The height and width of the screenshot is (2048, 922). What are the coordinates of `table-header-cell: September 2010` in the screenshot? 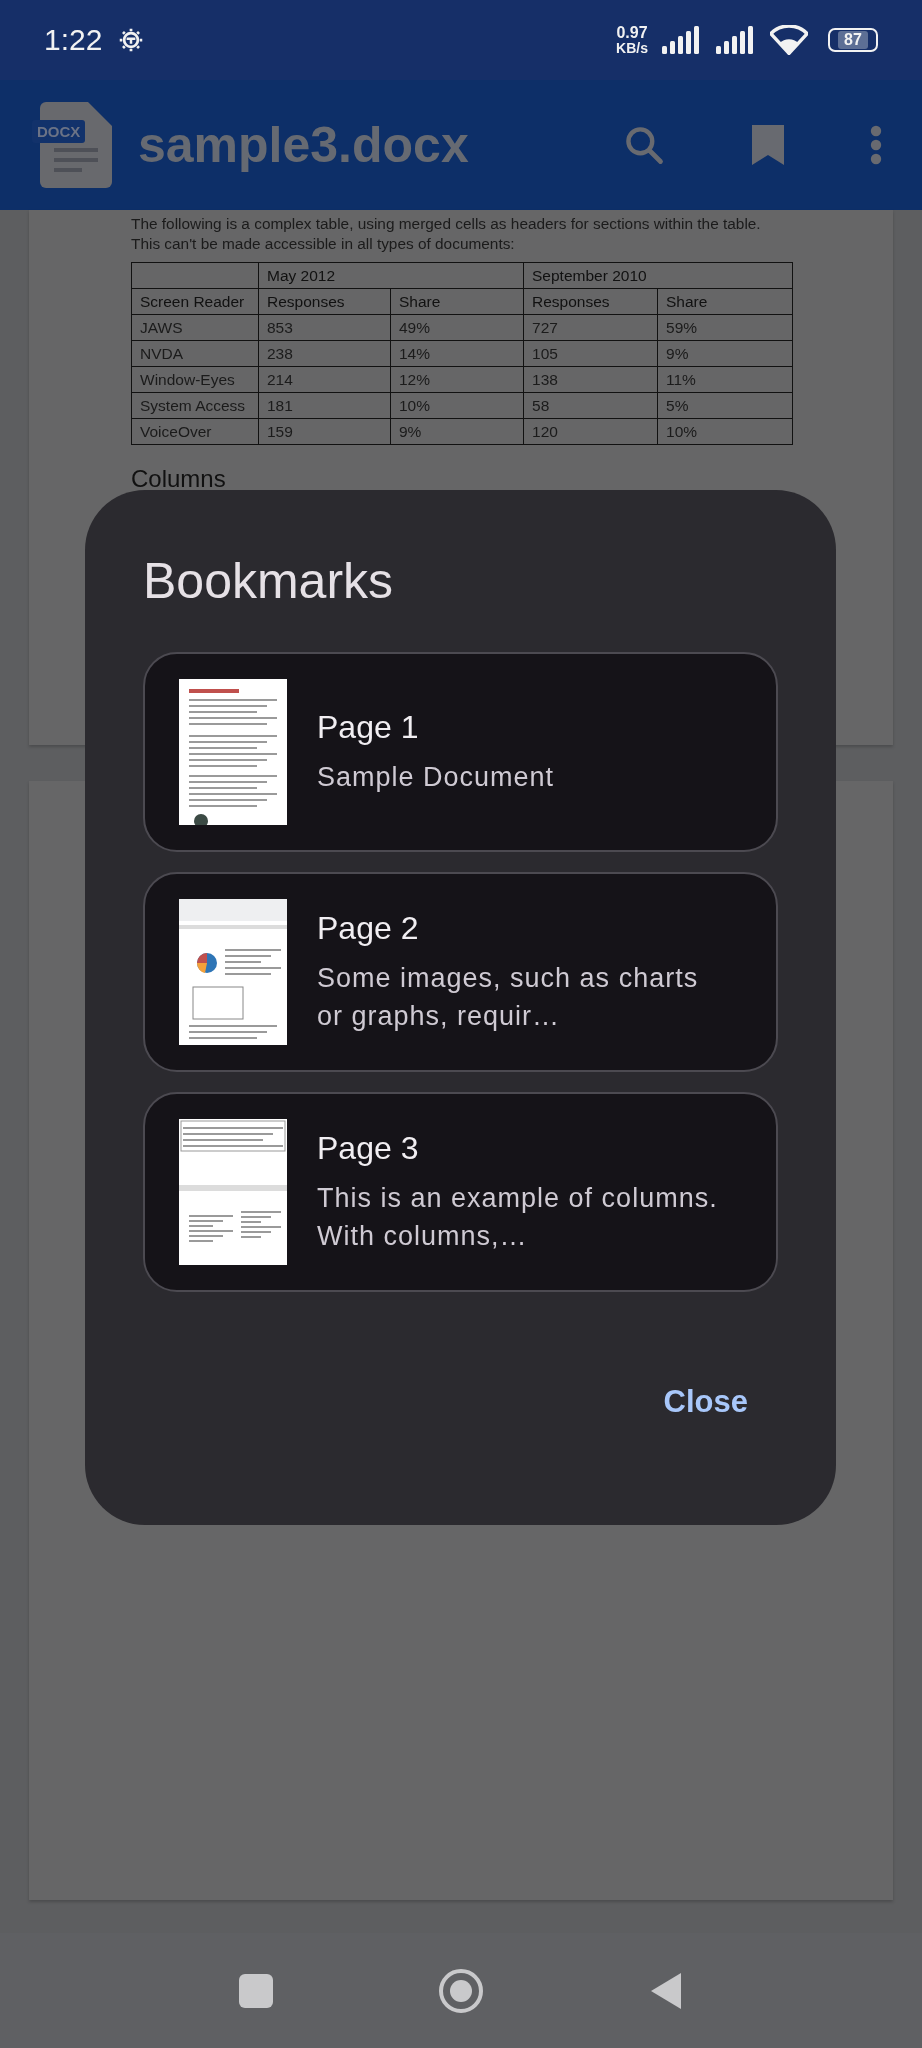 It's located at (658, 275).